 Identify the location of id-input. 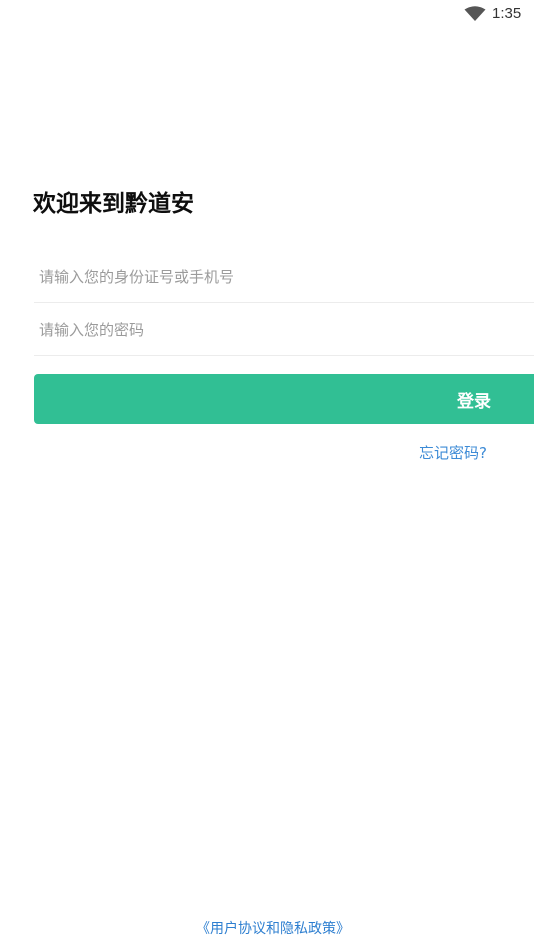
(279, 277).